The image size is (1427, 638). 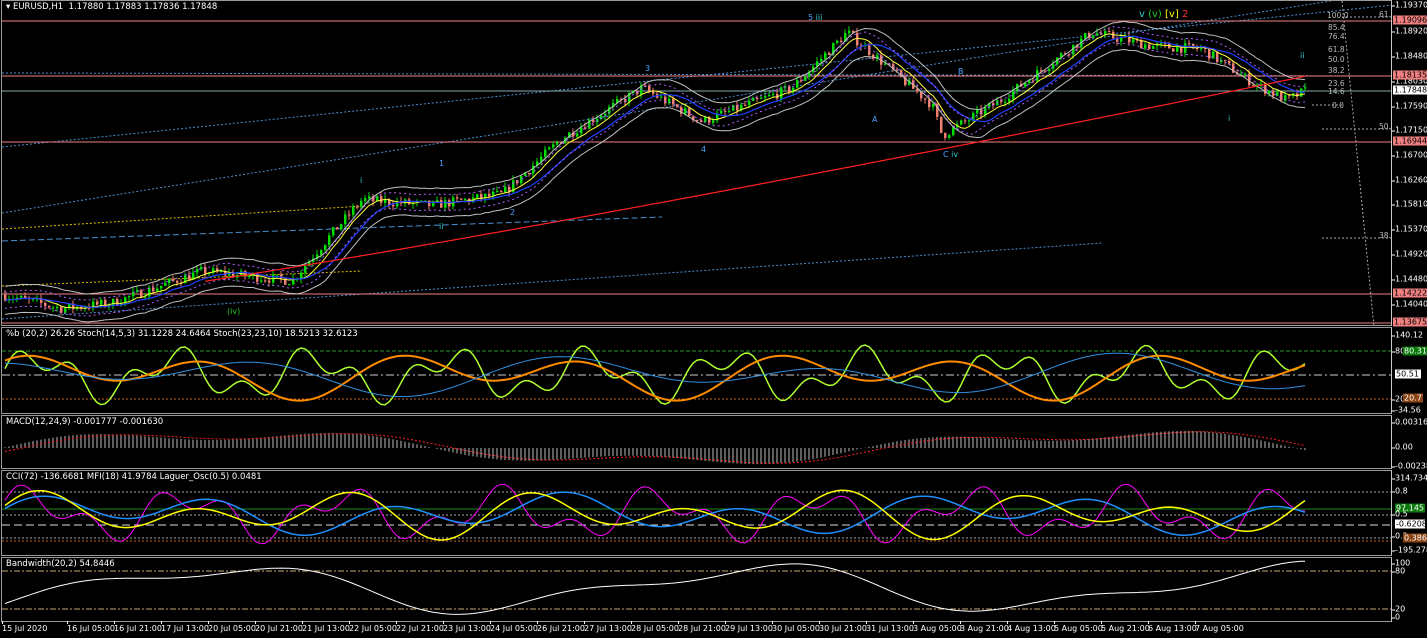 What do you see at coordinates (1409, 130) in the screenshot?
I see `price-tick: 1.17150` at bounding box center [1409, 130].